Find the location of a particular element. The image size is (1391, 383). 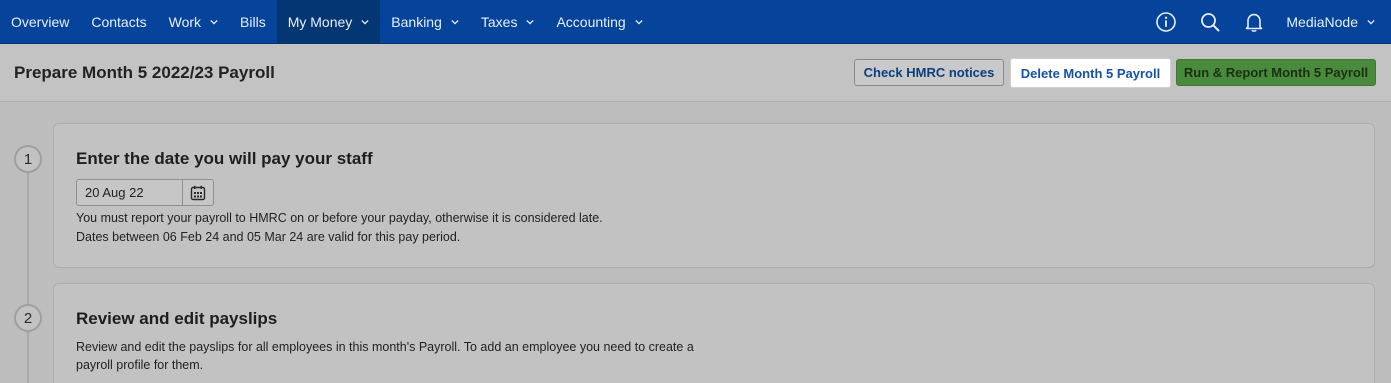

run-report-payroll-button: Run & Report Month 5 Payroll is located at coordinates (1276, 72).